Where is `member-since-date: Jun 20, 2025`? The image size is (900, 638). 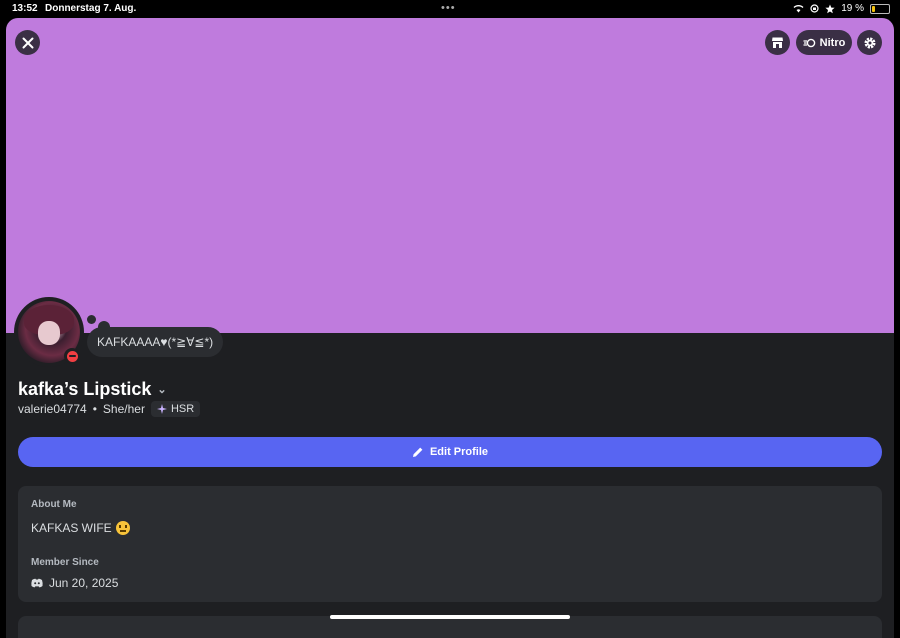
member-since-date: Jun 20, 2025 is located at coordinates (84, 583).